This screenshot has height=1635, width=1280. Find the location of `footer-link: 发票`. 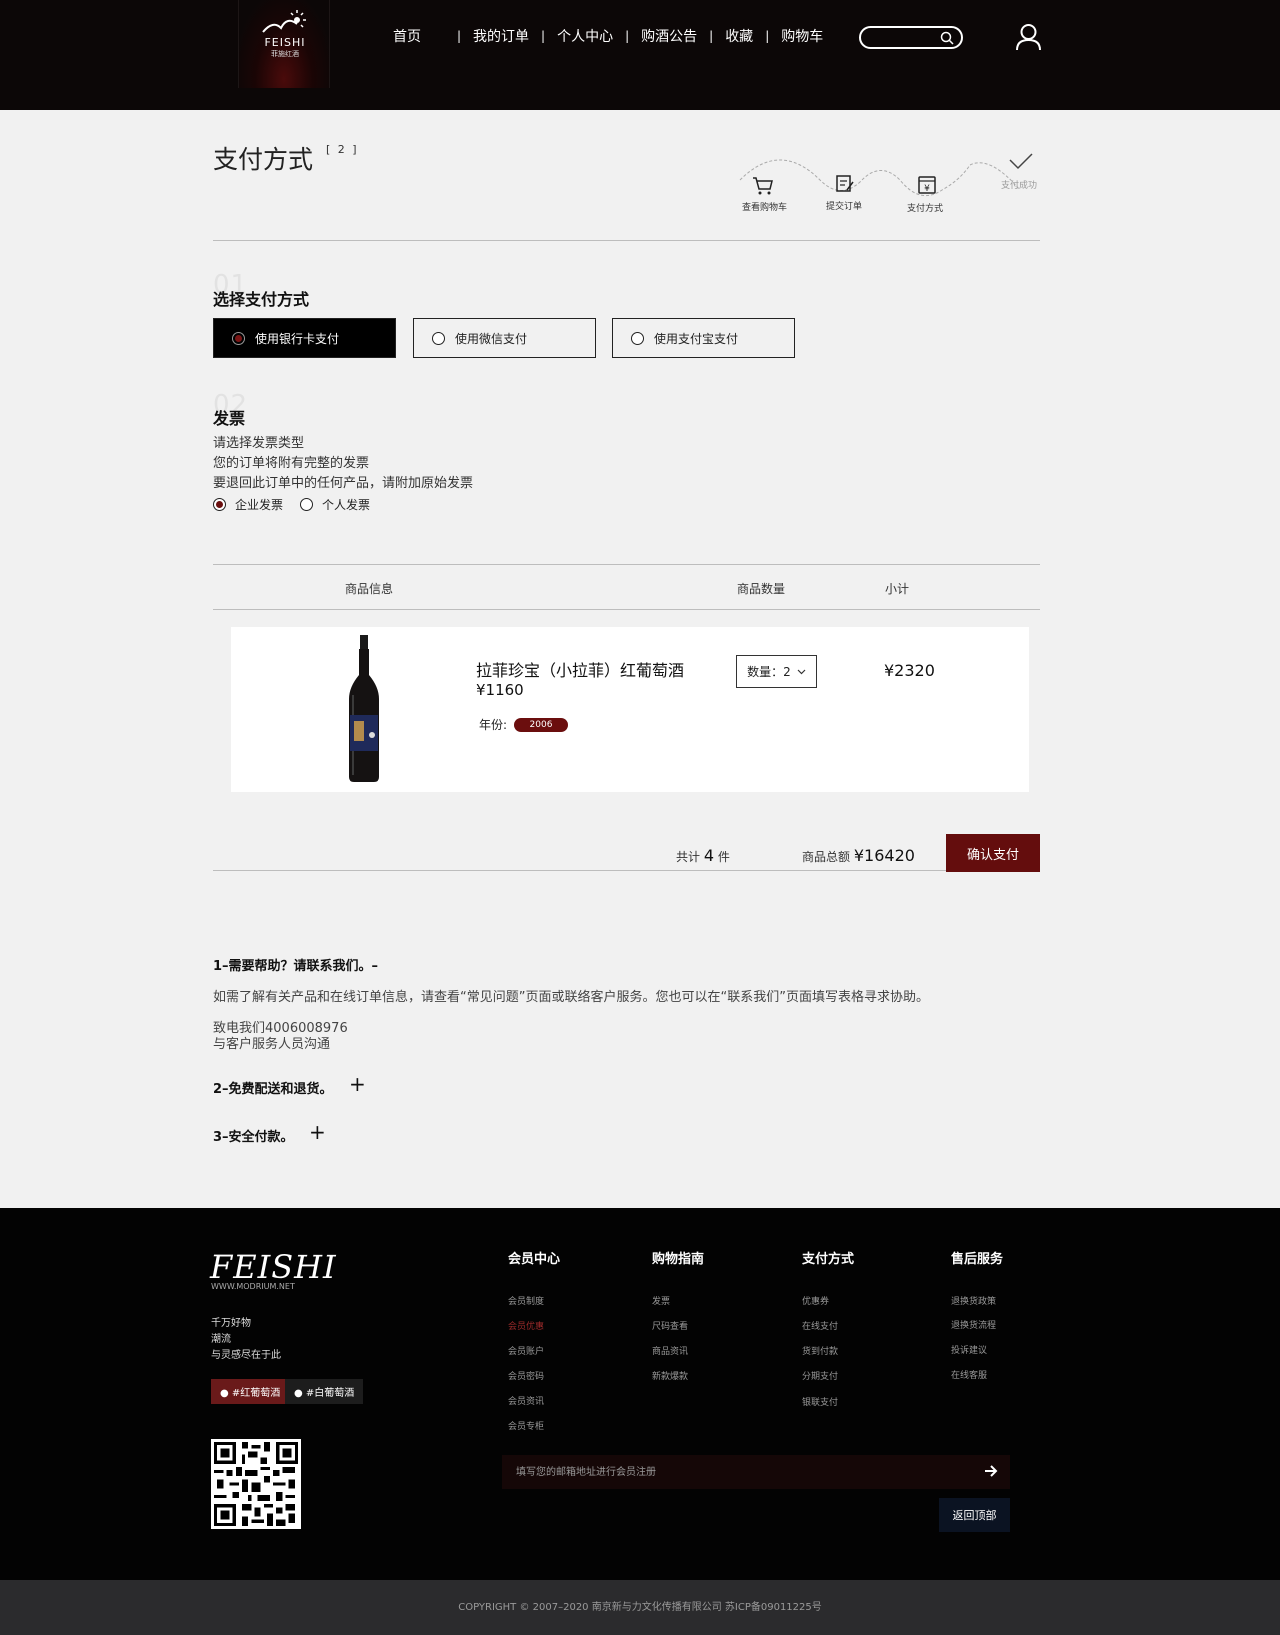

footer-link: 发票 is located at coordinates (661, 1300).